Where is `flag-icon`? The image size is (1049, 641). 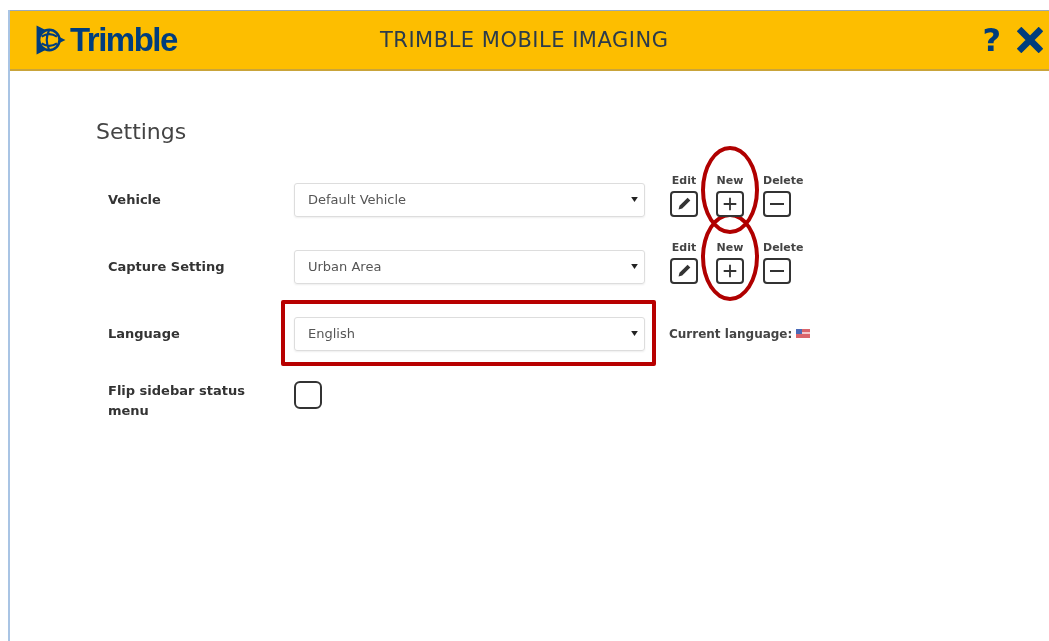 flag-icon is located at coordinates (803, 333).